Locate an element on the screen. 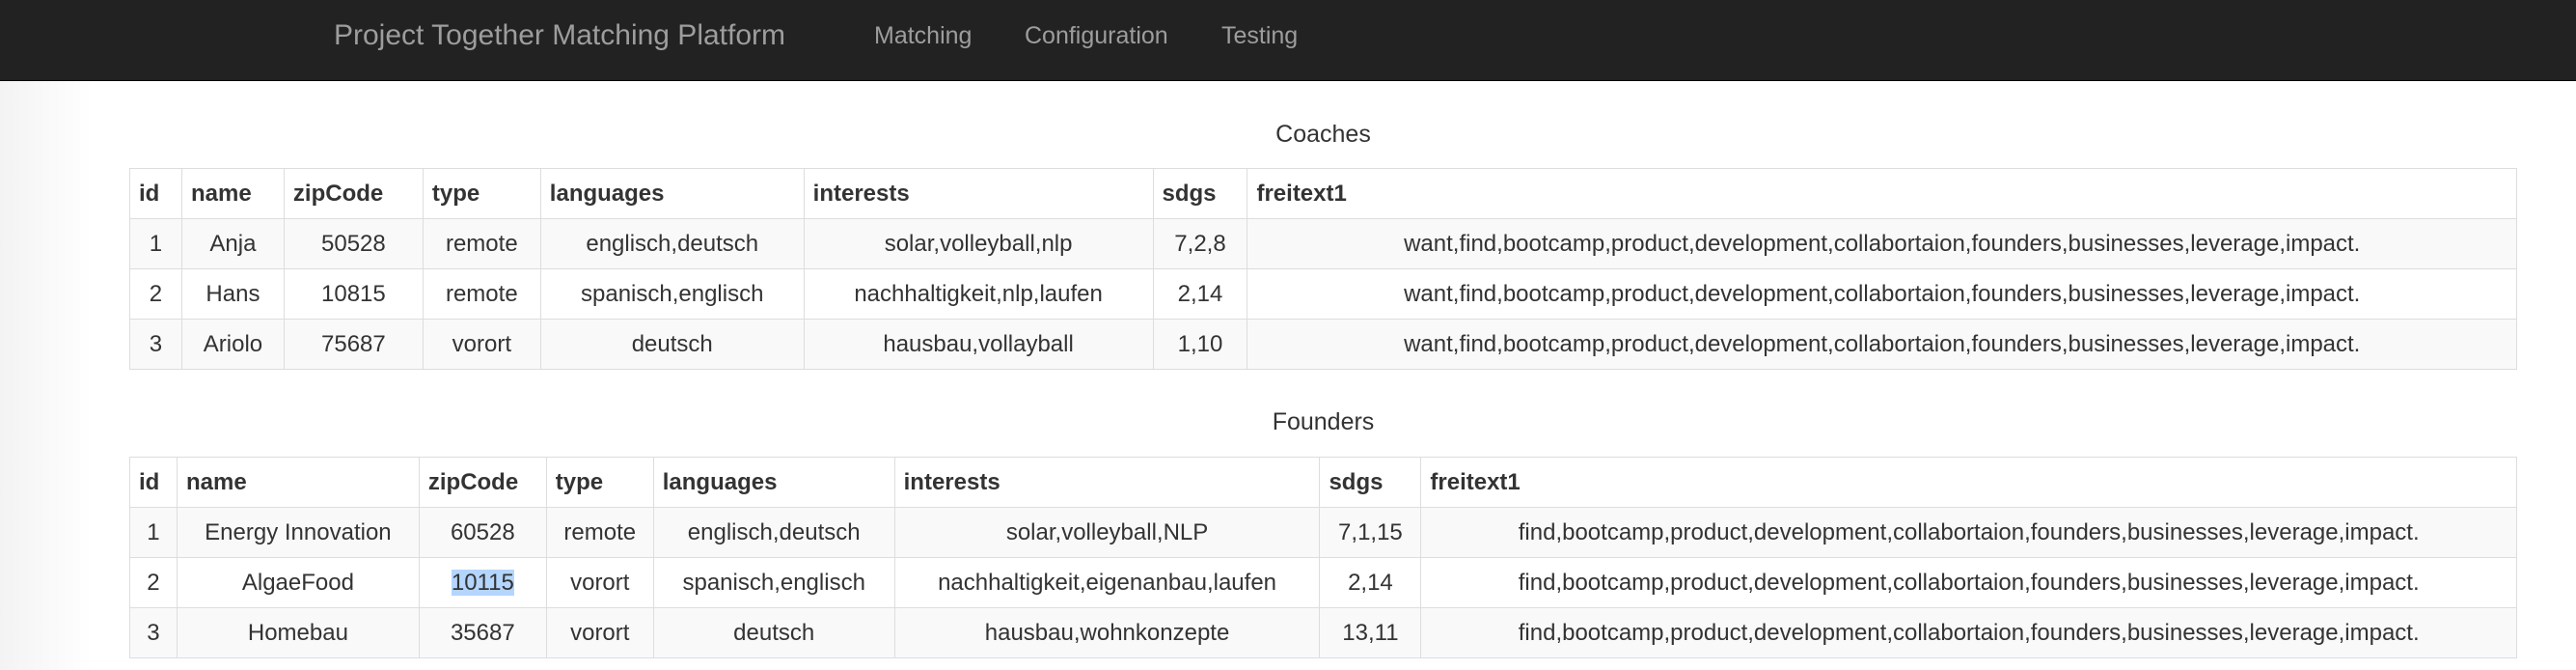 This screenshot has width=2576, height=670. coaches-title: Coaches is located at coordinates (1323, 134).